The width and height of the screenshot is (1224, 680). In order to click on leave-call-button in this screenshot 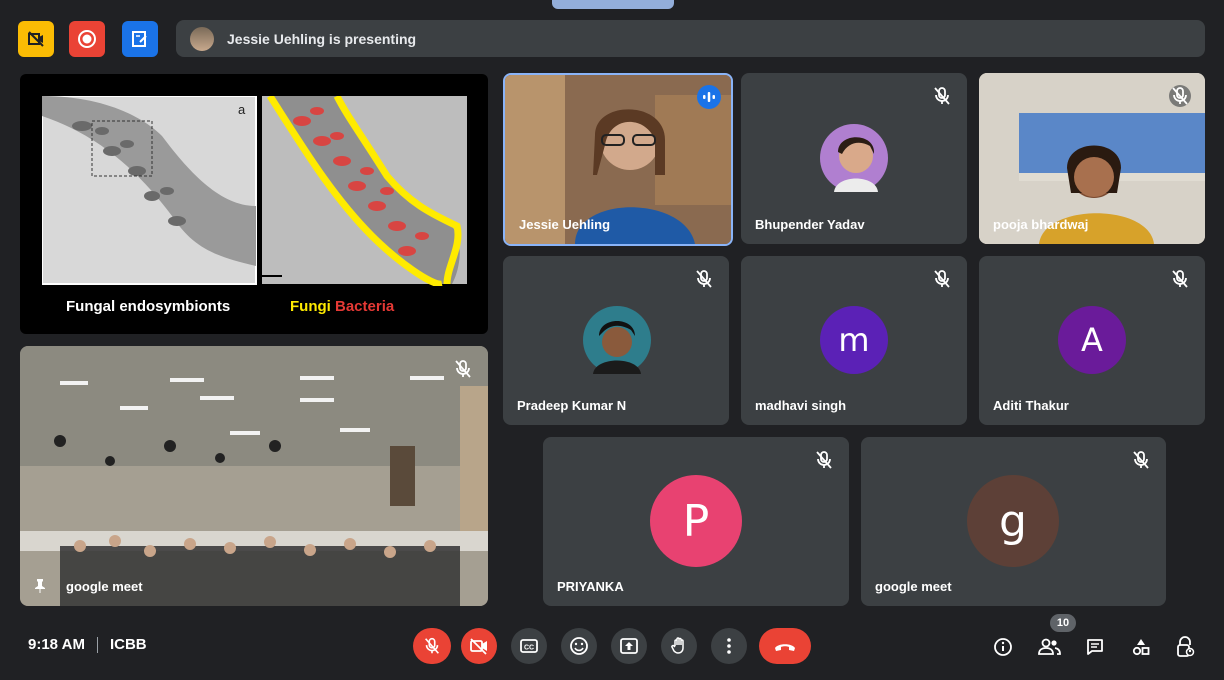, I will do `click(785, 646)`.